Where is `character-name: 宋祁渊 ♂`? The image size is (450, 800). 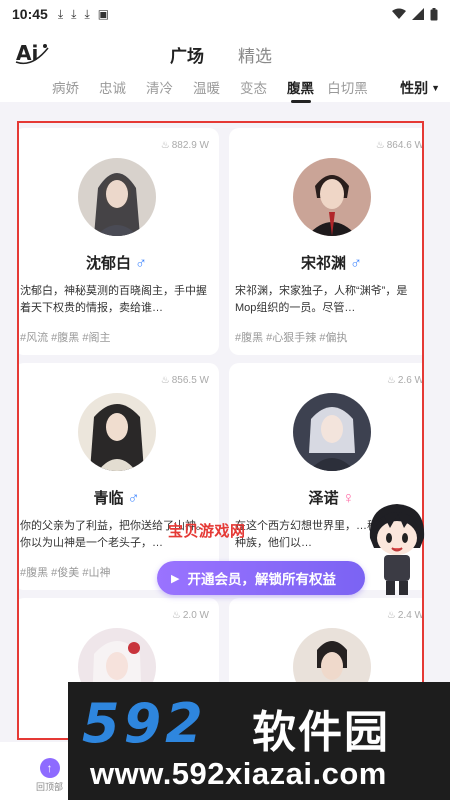
character-name: 宋祁渊 ♂ is located at coordinates (331, 263).